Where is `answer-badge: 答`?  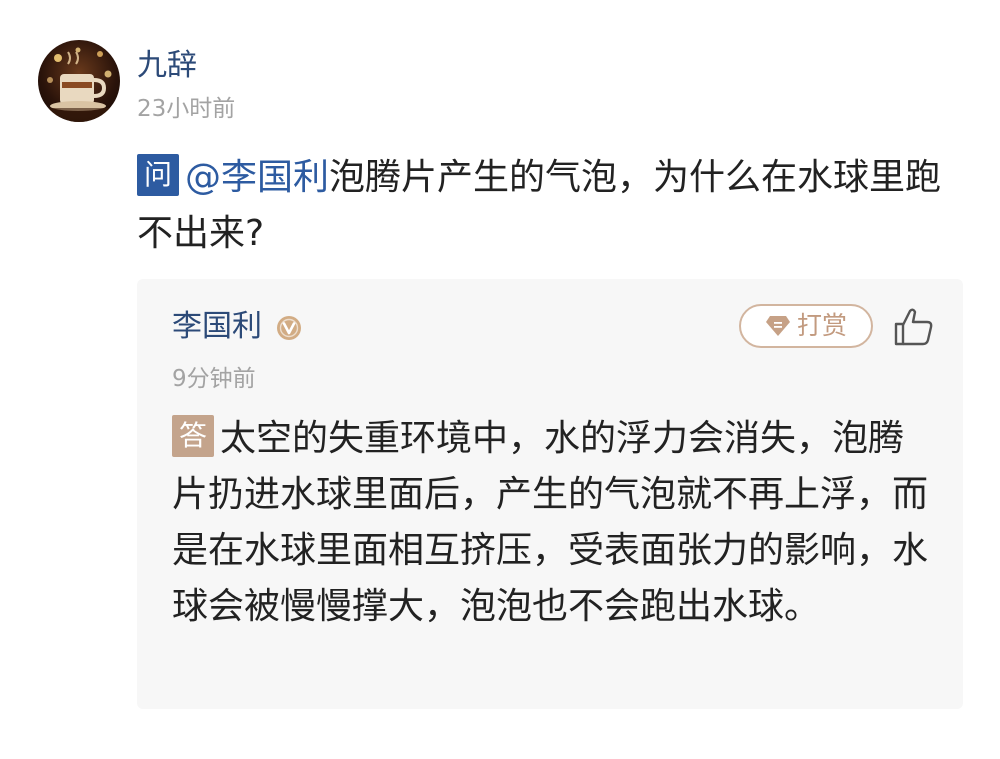
answer-badge: 答 is located at coordinates (193, 436).